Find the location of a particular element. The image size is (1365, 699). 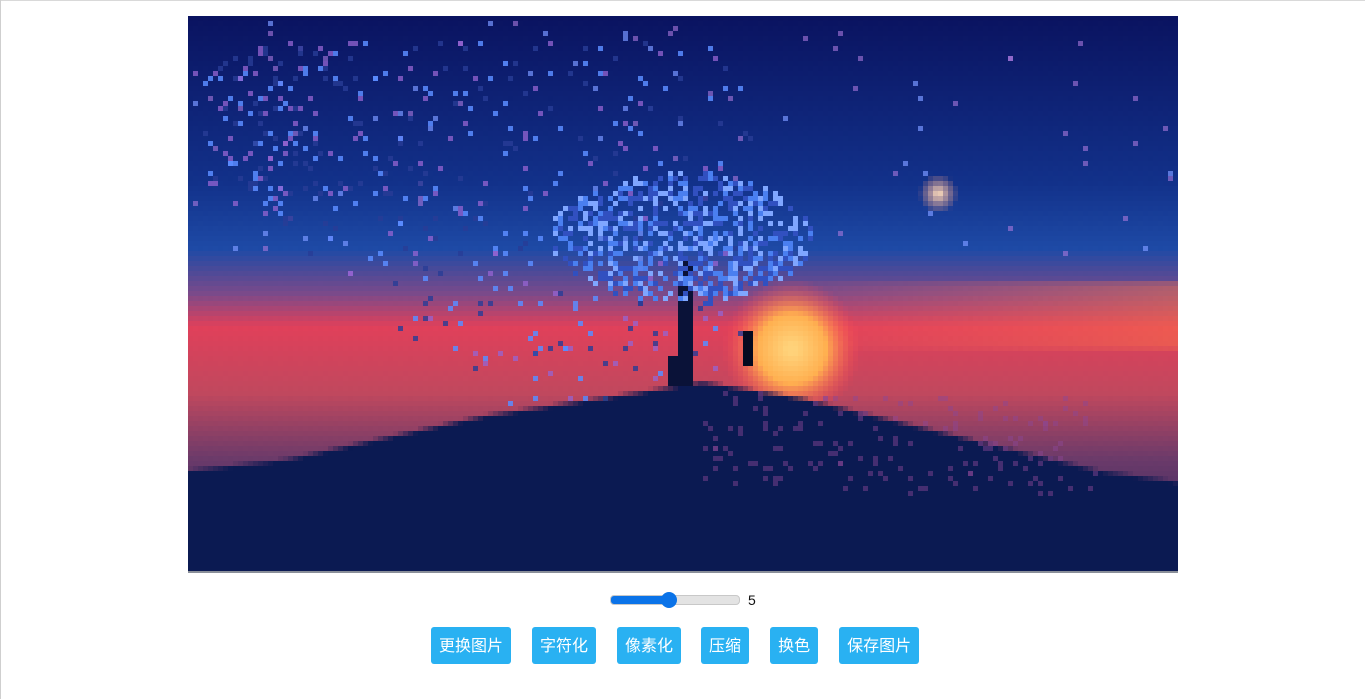

pixelate-button: 像素化 is located at coordinates (649, 645).